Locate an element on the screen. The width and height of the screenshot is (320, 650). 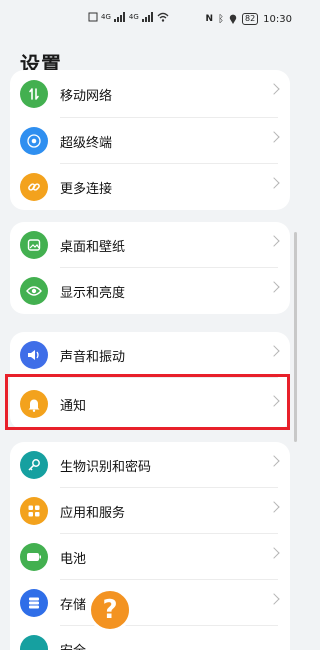
signal-type-2: 4G is located at coordinates (133, 17).